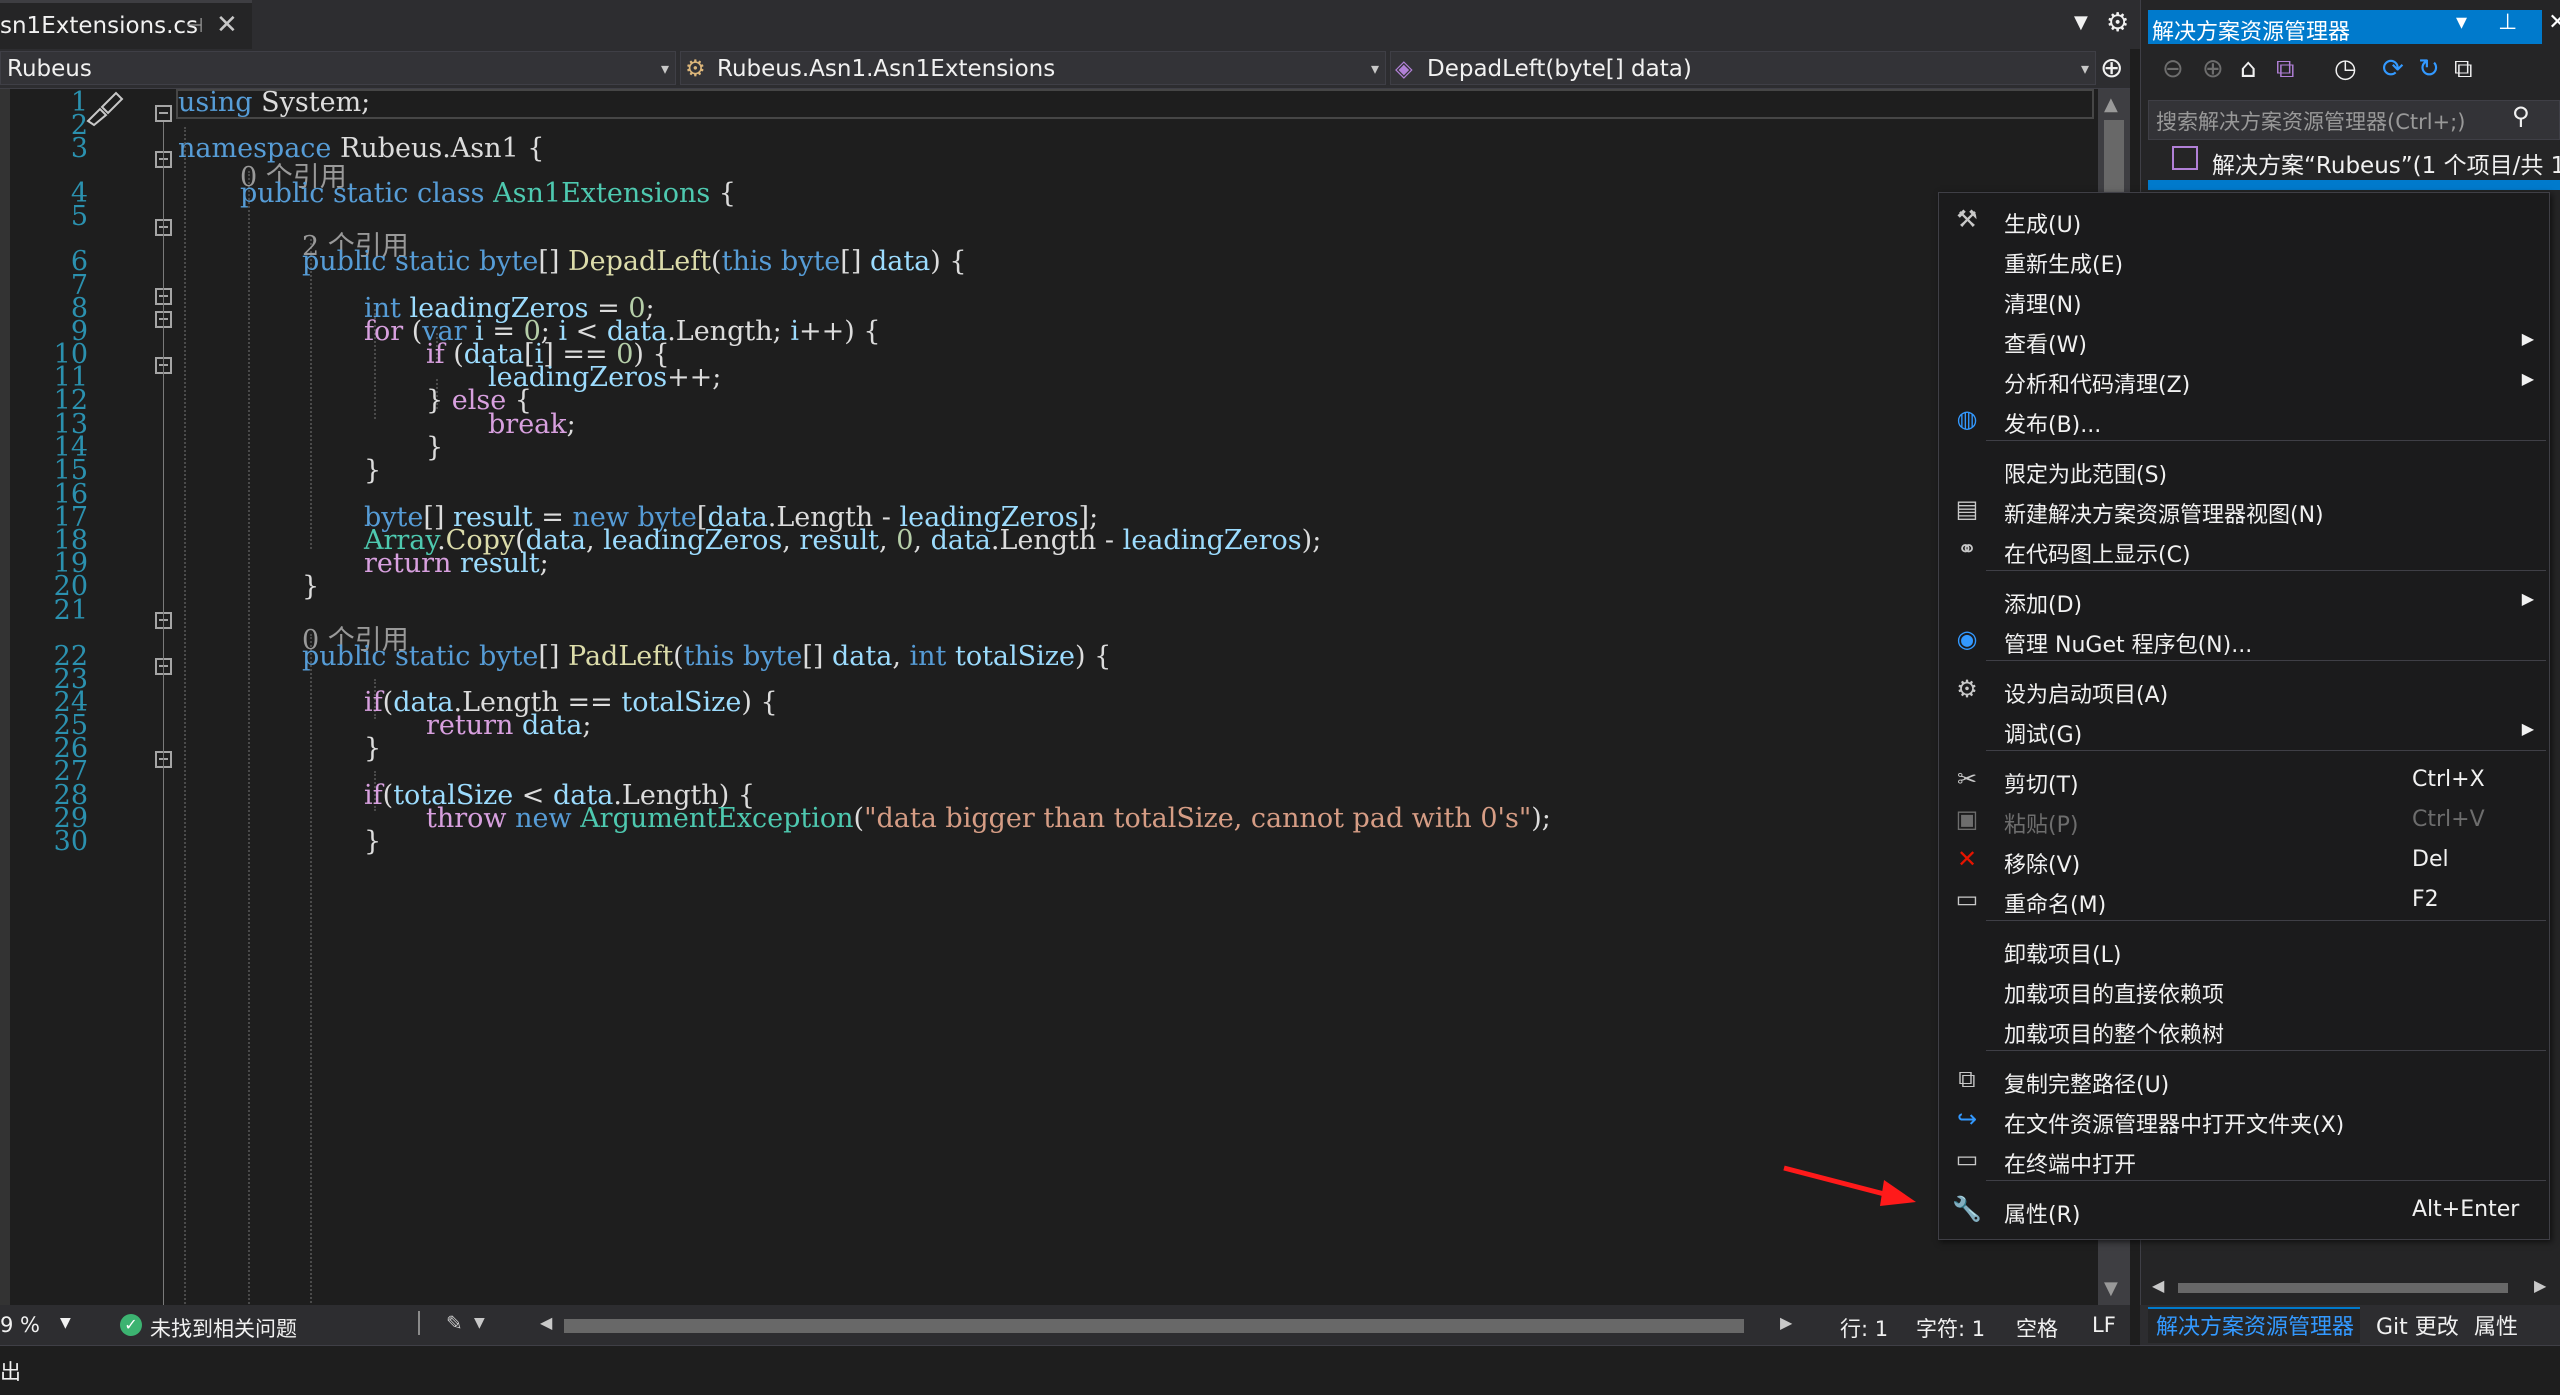 The height and width of the screenshot is (1395, 2560). Describe the element at coordinates (2285, 69) in the screenshot. I see `switch-views-icon: ⧉` at that location.